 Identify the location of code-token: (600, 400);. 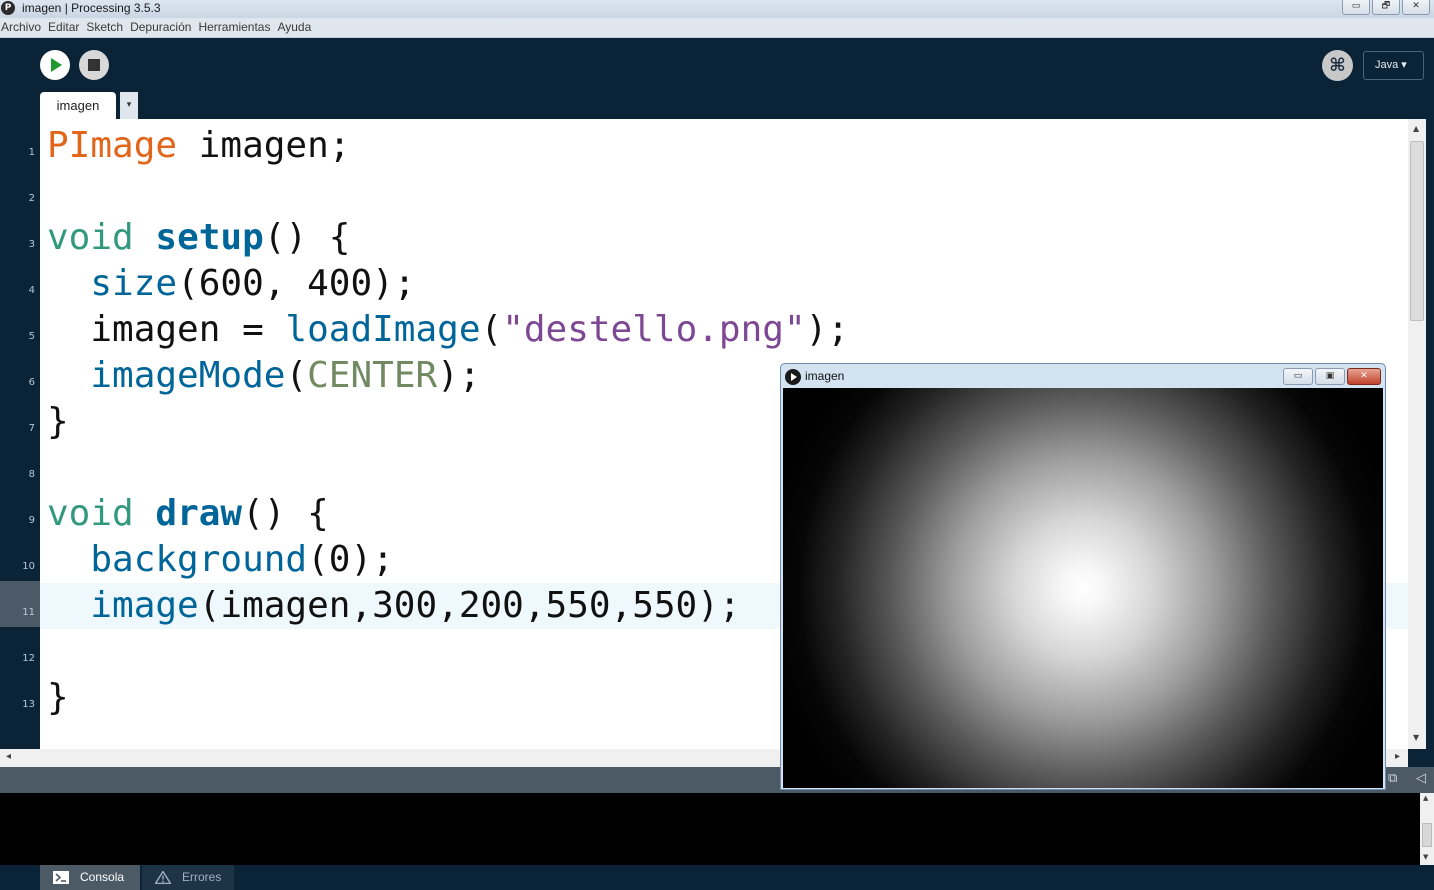
(296, 283).